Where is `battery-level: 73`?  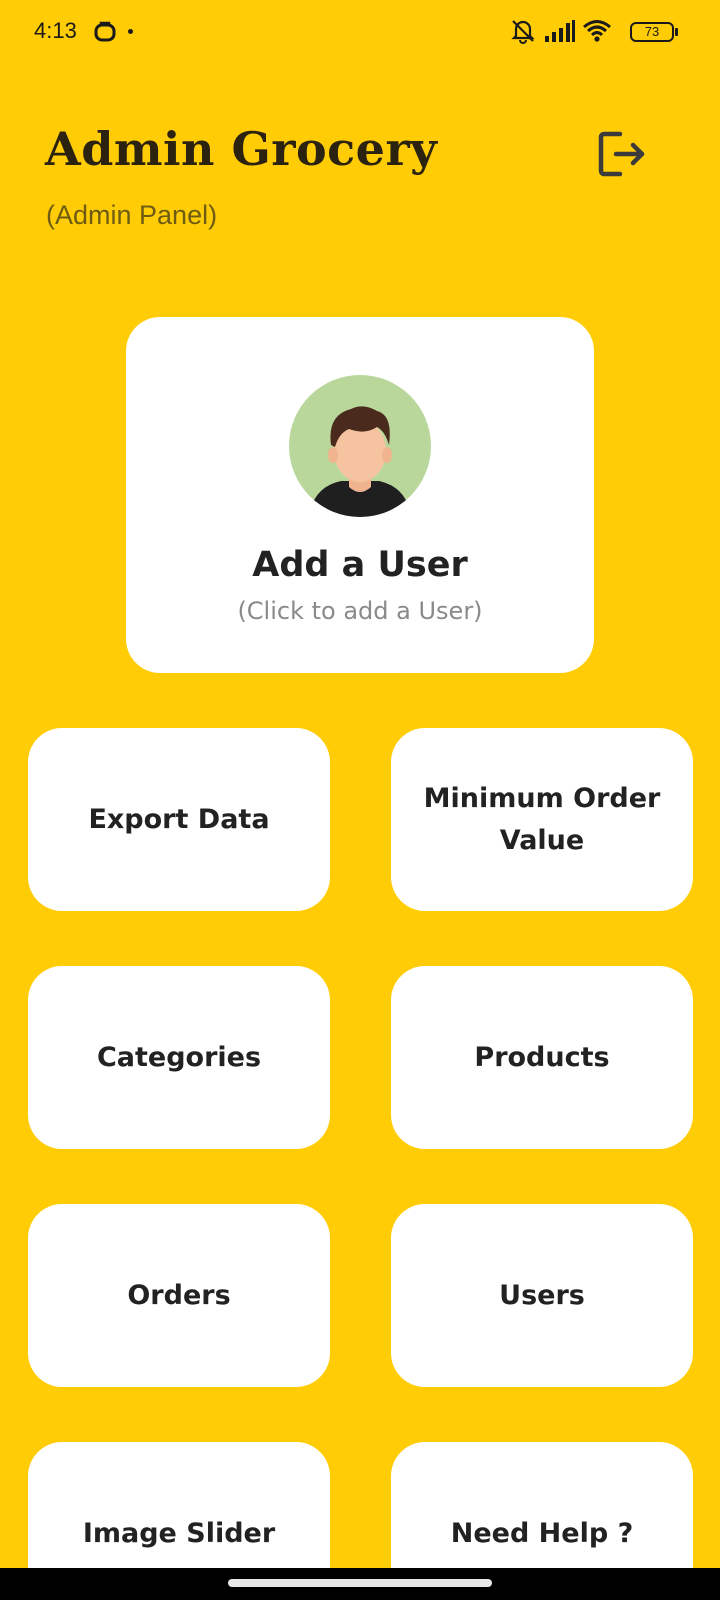 battery-level: 73 is located at coordinates (652, 31).